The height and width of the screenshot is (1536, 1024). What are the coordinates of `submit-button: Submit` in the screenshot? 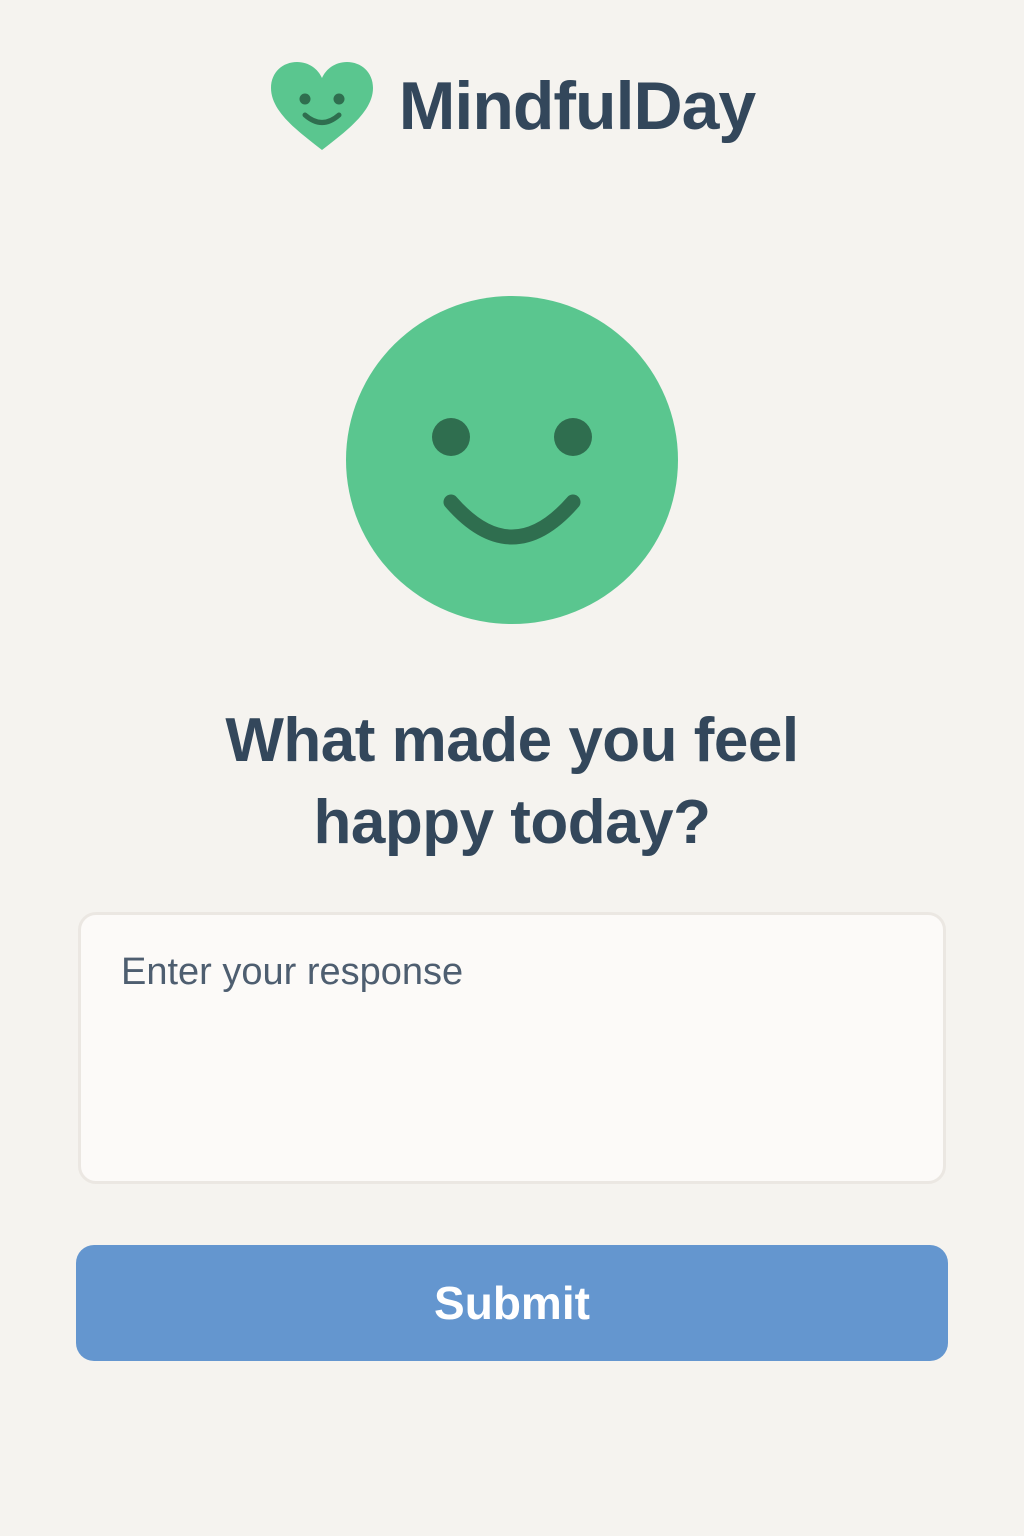 It's located at (512, 1303).